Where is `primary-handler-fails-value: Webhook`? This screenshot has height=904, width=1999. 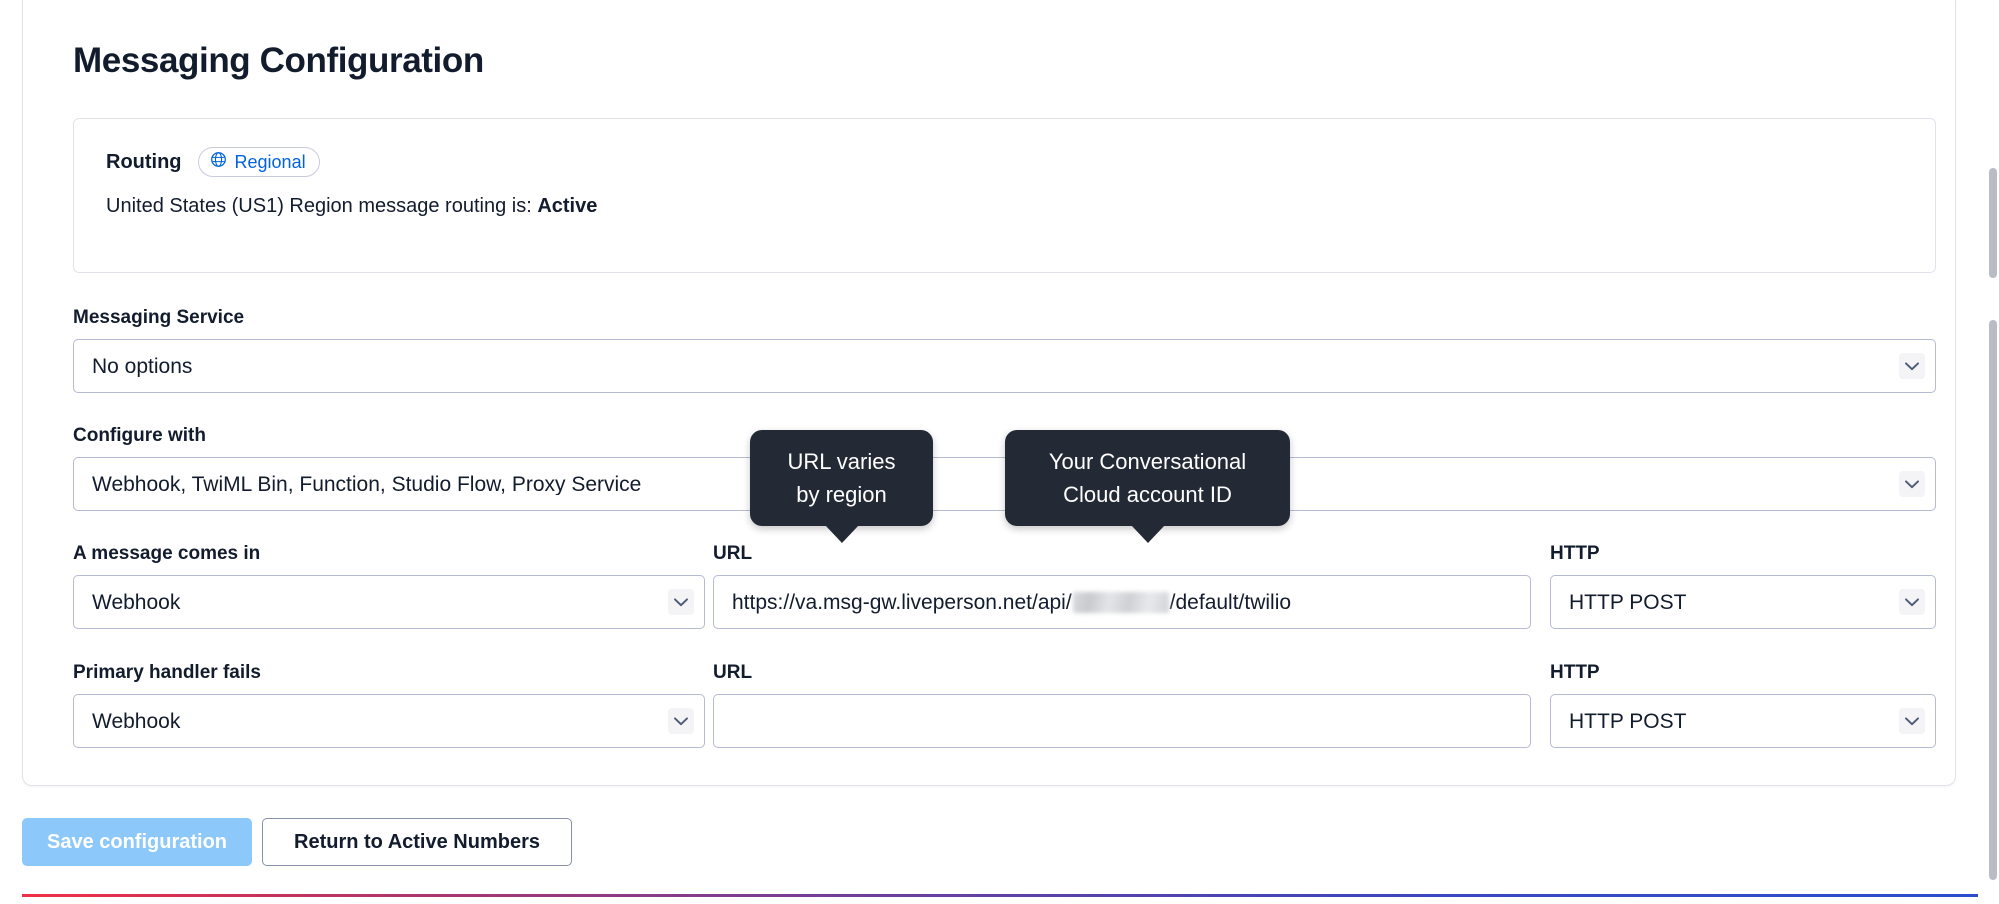
primary-handler-fails-value: Webhook is located at coordinates (136, 721).